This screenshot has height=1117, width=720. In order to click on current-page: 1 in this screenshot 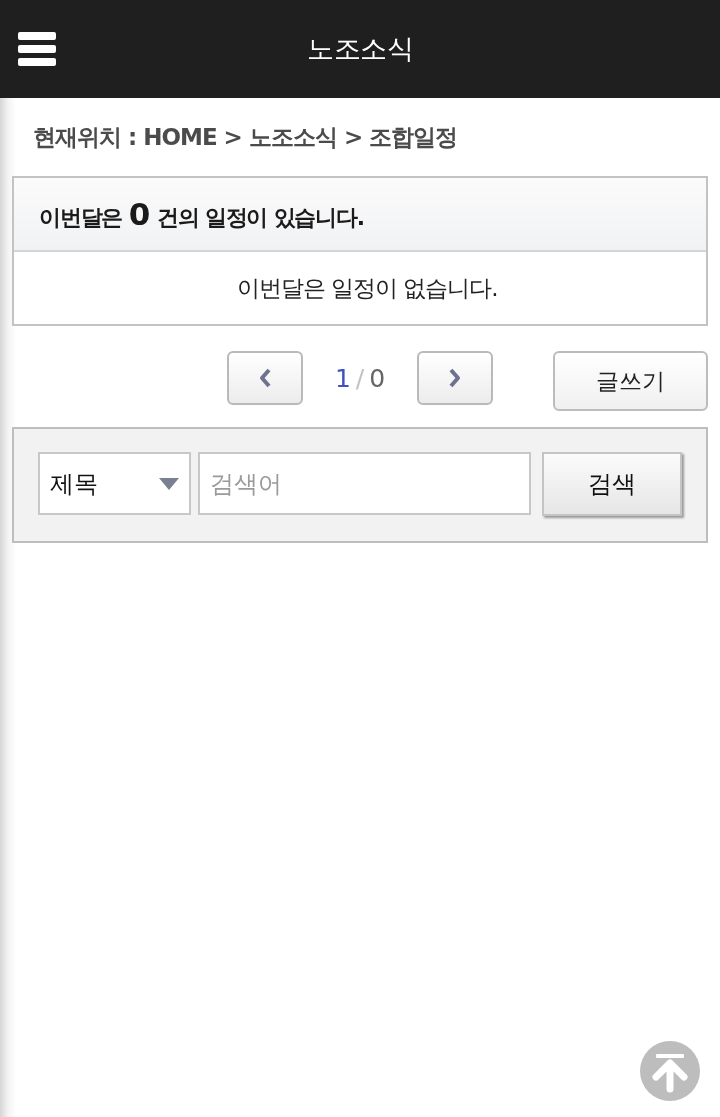, I will do `click(342, 378)`.